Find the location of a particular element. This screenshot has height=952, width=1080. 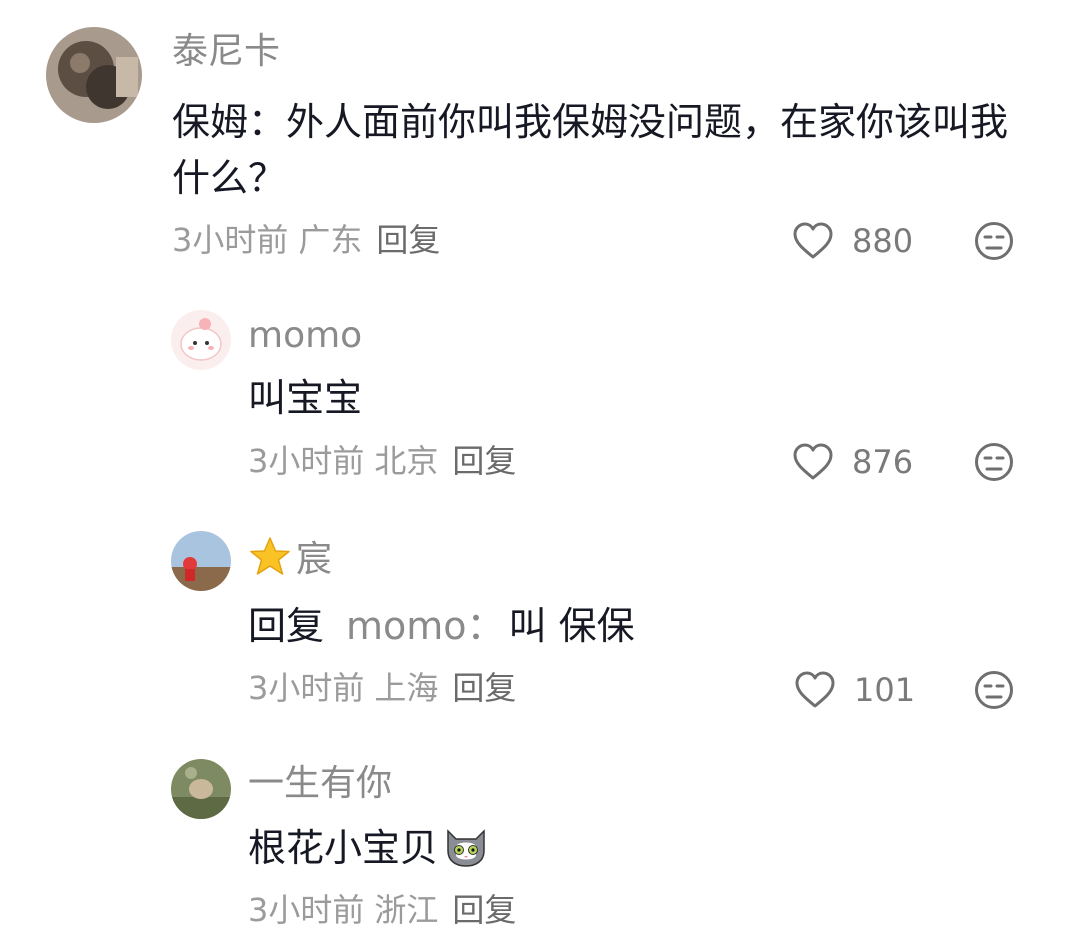

comment-text-body: 叫 保保 is located at coordinates (571, 626).